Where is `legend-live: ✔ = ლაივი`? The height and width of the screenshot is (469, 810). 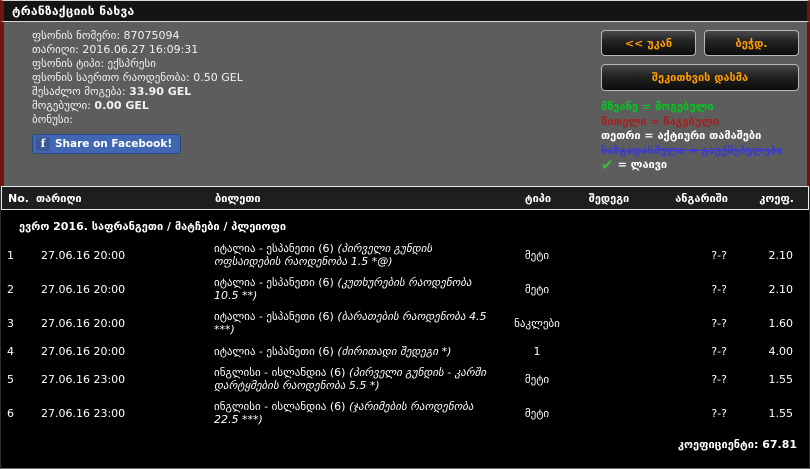
legend-live: ✔ = ლაივი is located at coordinates (700, 165).